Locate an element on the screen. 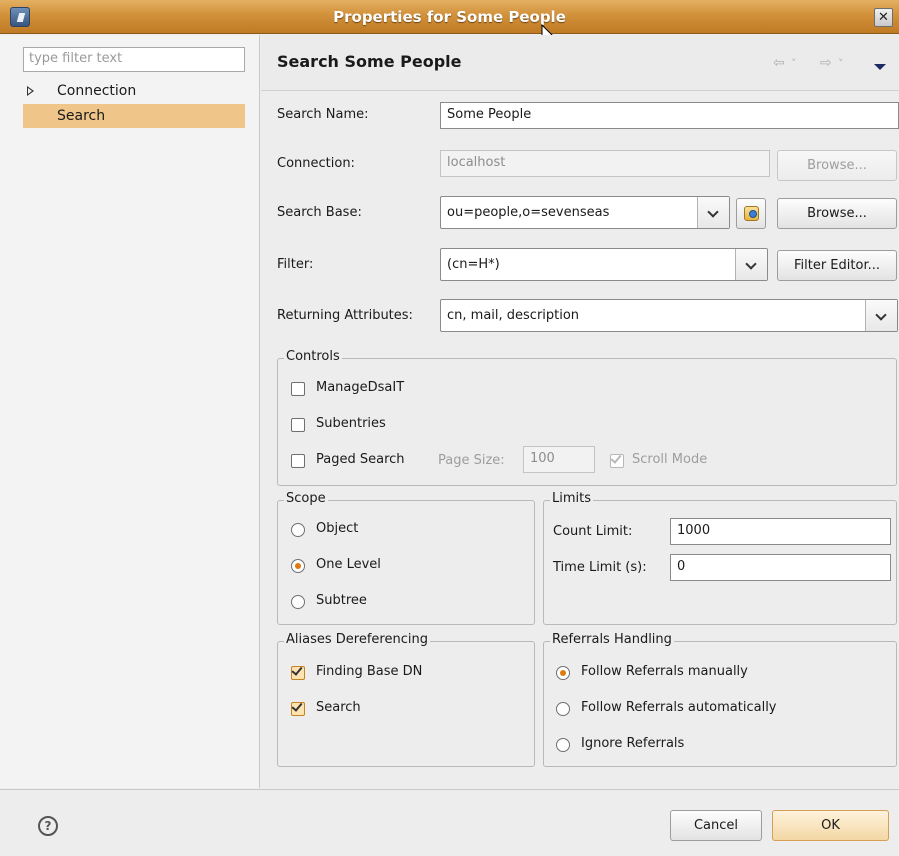 This screenshot has height=856, width=899. manage-dsait-checkbox is located at coordinates (298, 389).